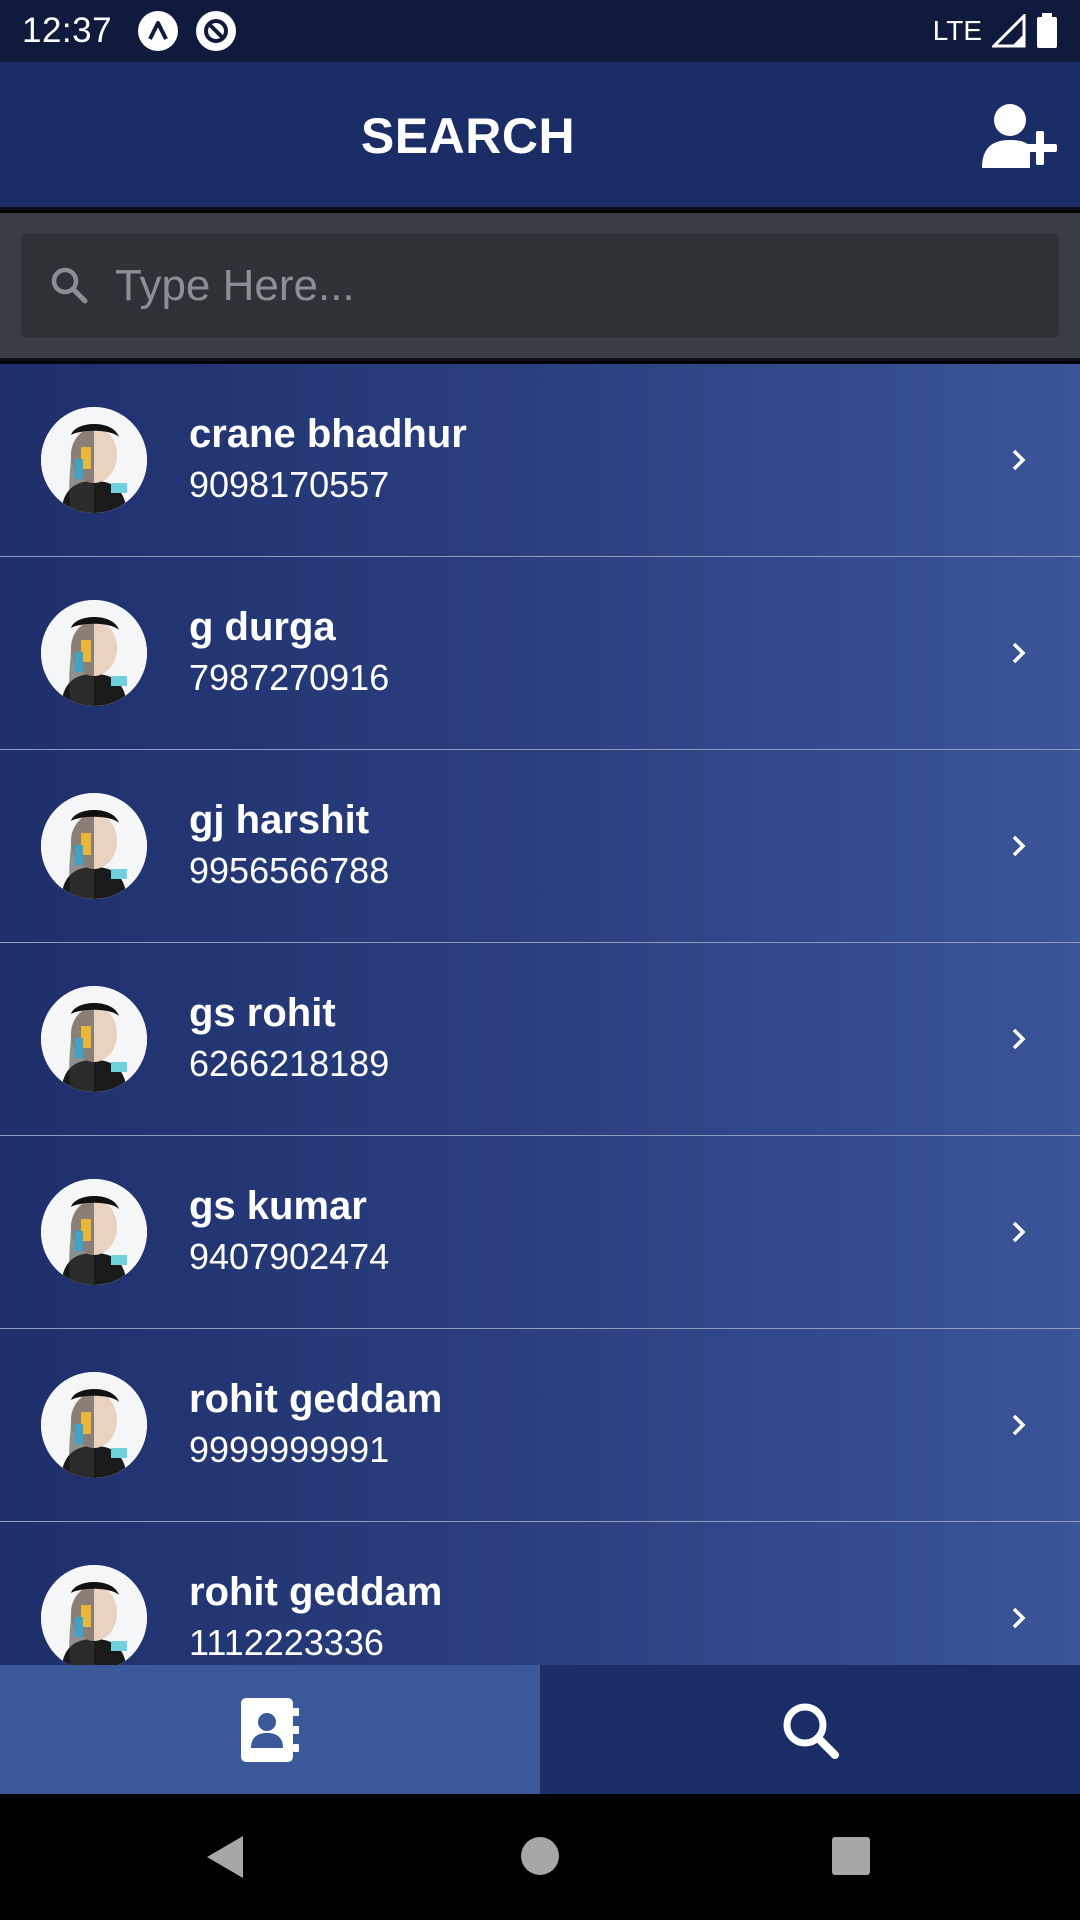 The width and height of the screenshot is (1080, 1920). I want to click on app-bar: SEARCH, so click(540, 136).